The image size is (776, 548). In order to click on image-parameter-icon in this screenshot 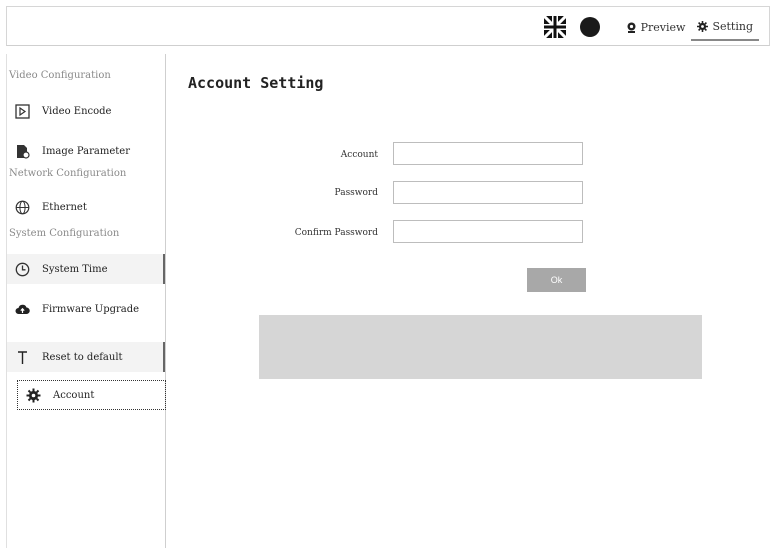, I will do `click(22, 151)`.